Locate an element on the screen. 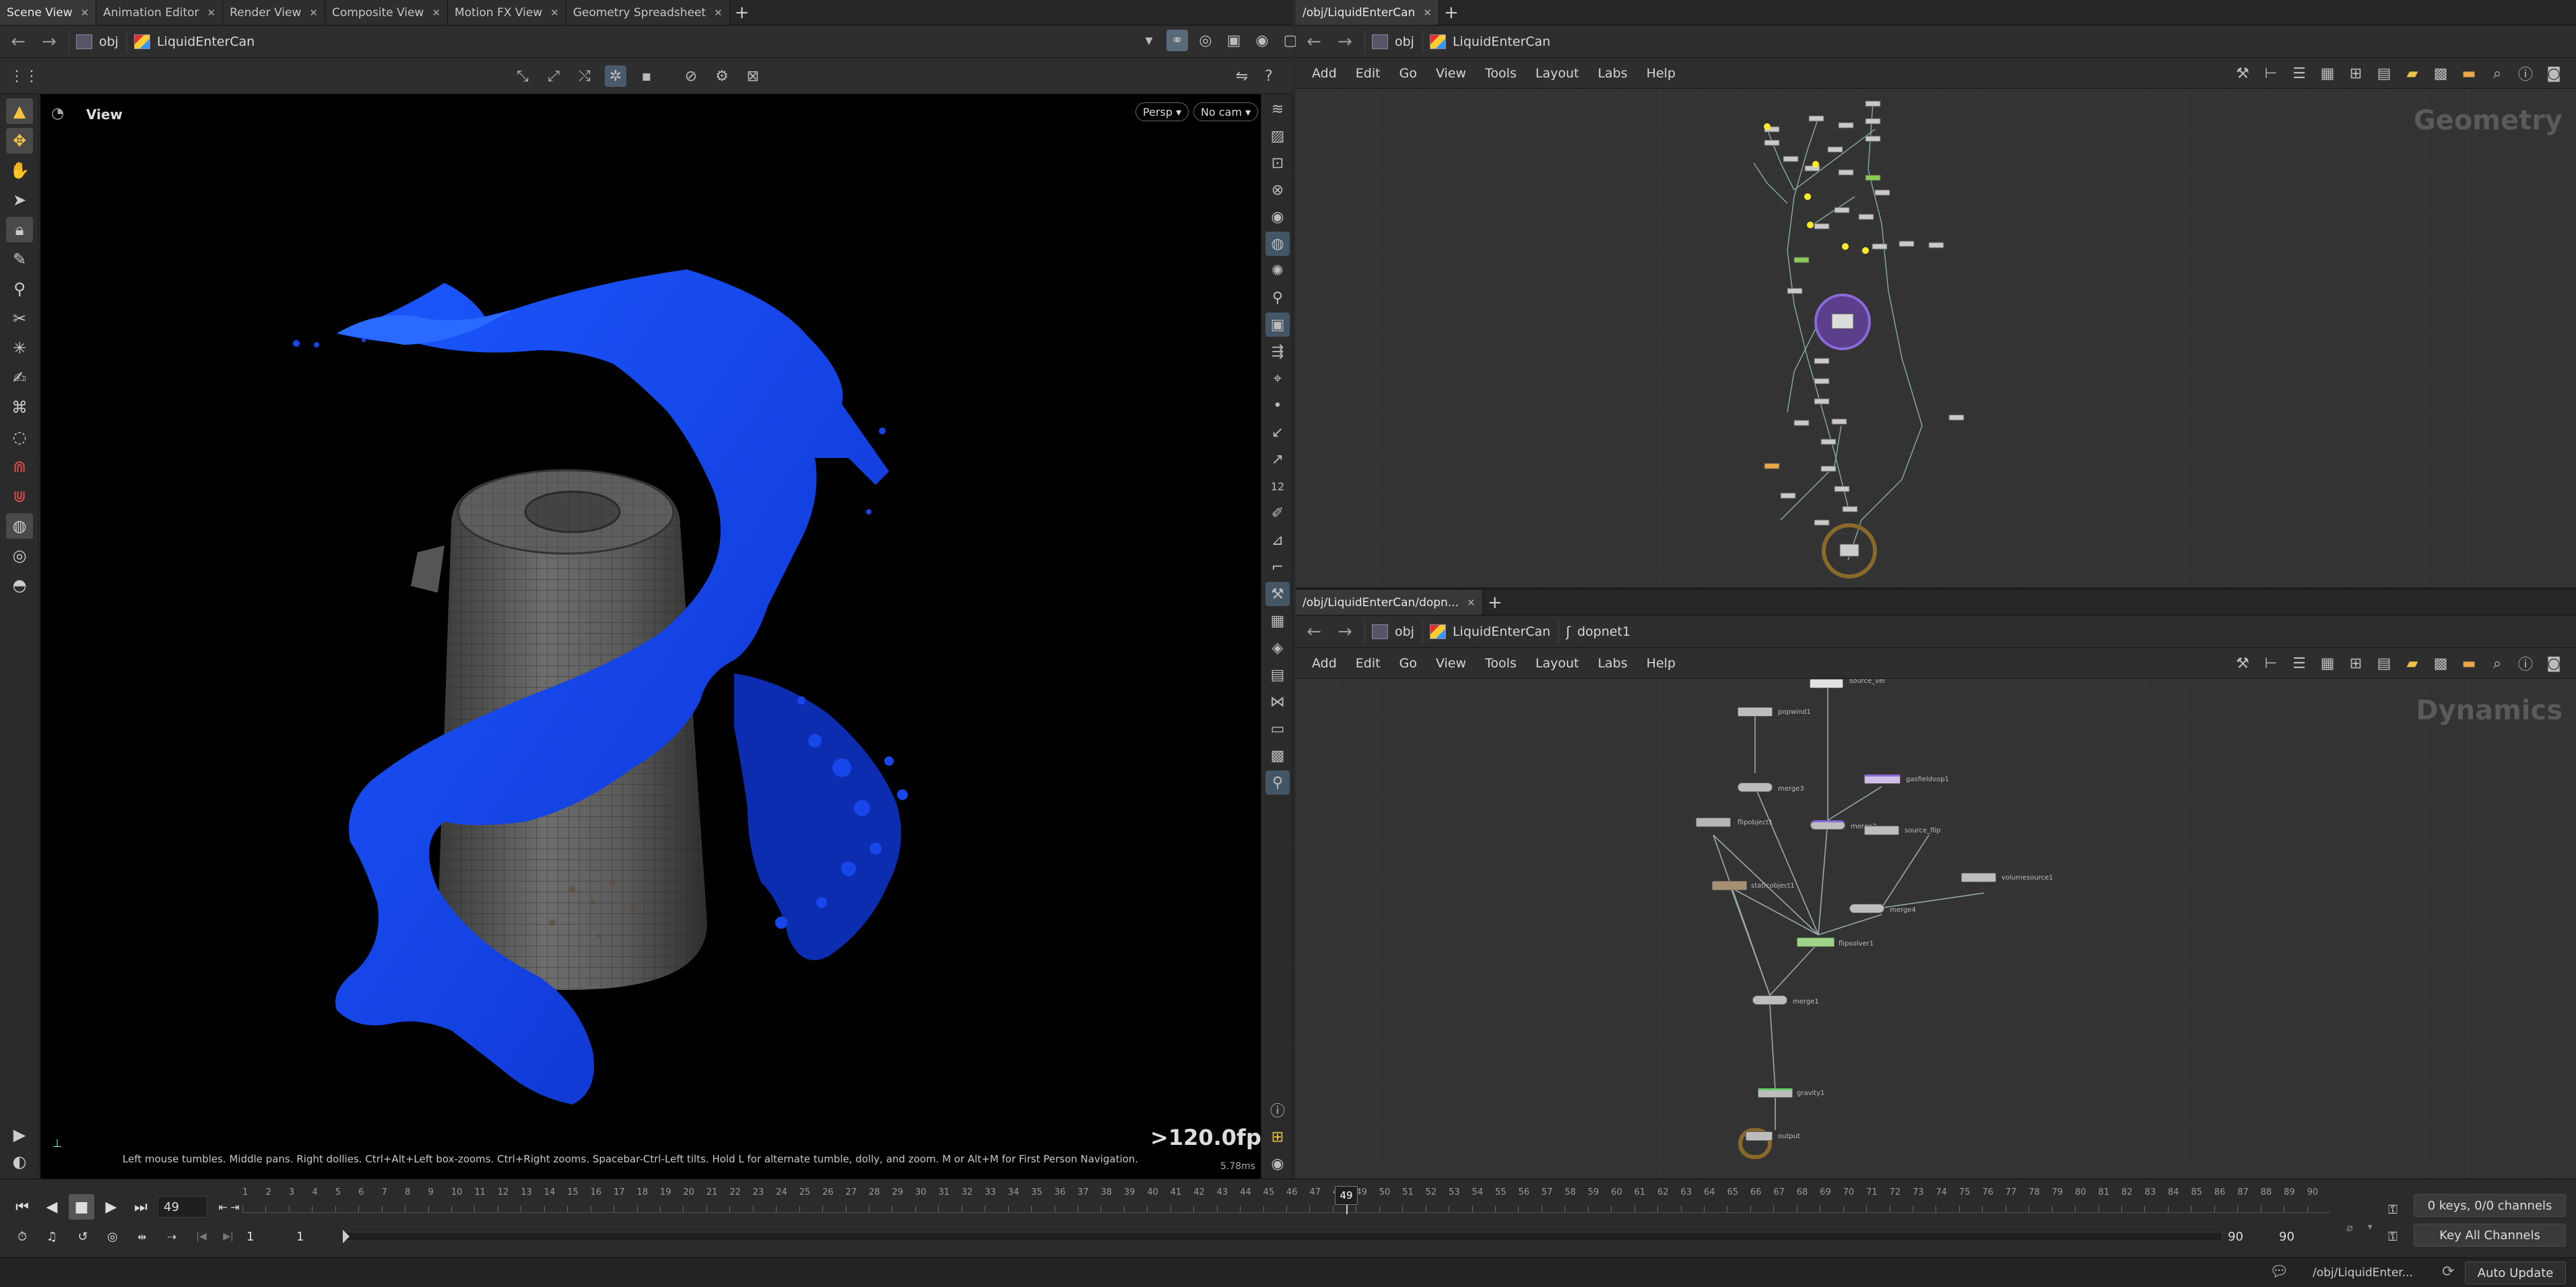 This screenshot has height=1287, width=2576. no-select-icon: ⊗ is located at coordinates (1277, 190).